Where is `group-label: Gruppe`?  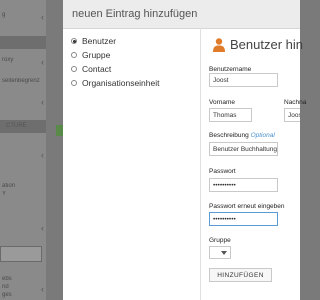 group-label: Gruppe is located at coordinates (220, 240).